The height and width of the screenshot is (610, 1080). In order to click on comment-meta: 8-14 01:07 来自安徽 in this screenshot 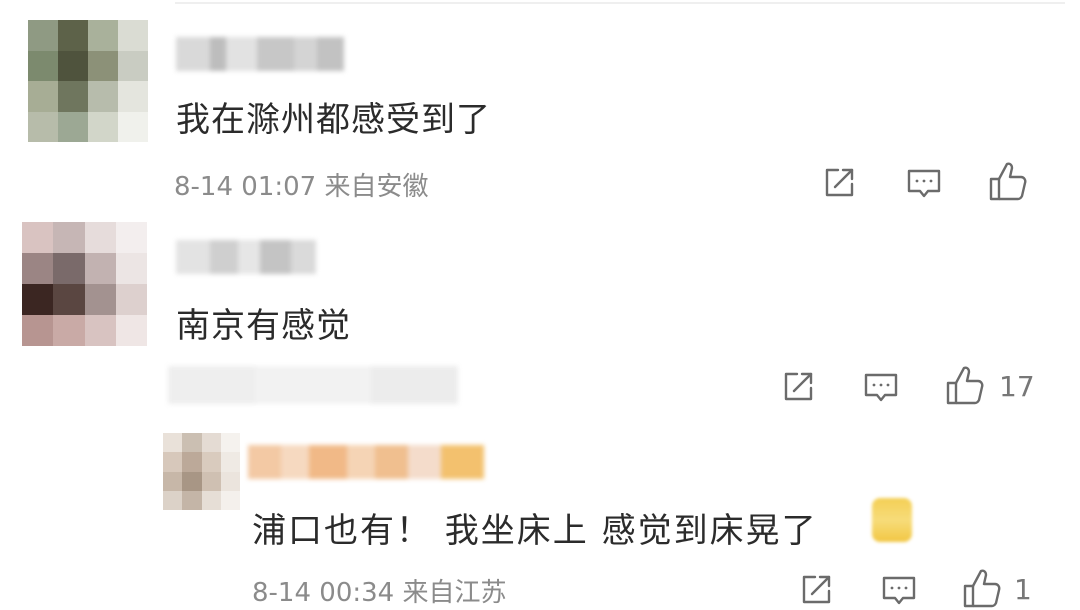, I will do `click(301, 184)`.